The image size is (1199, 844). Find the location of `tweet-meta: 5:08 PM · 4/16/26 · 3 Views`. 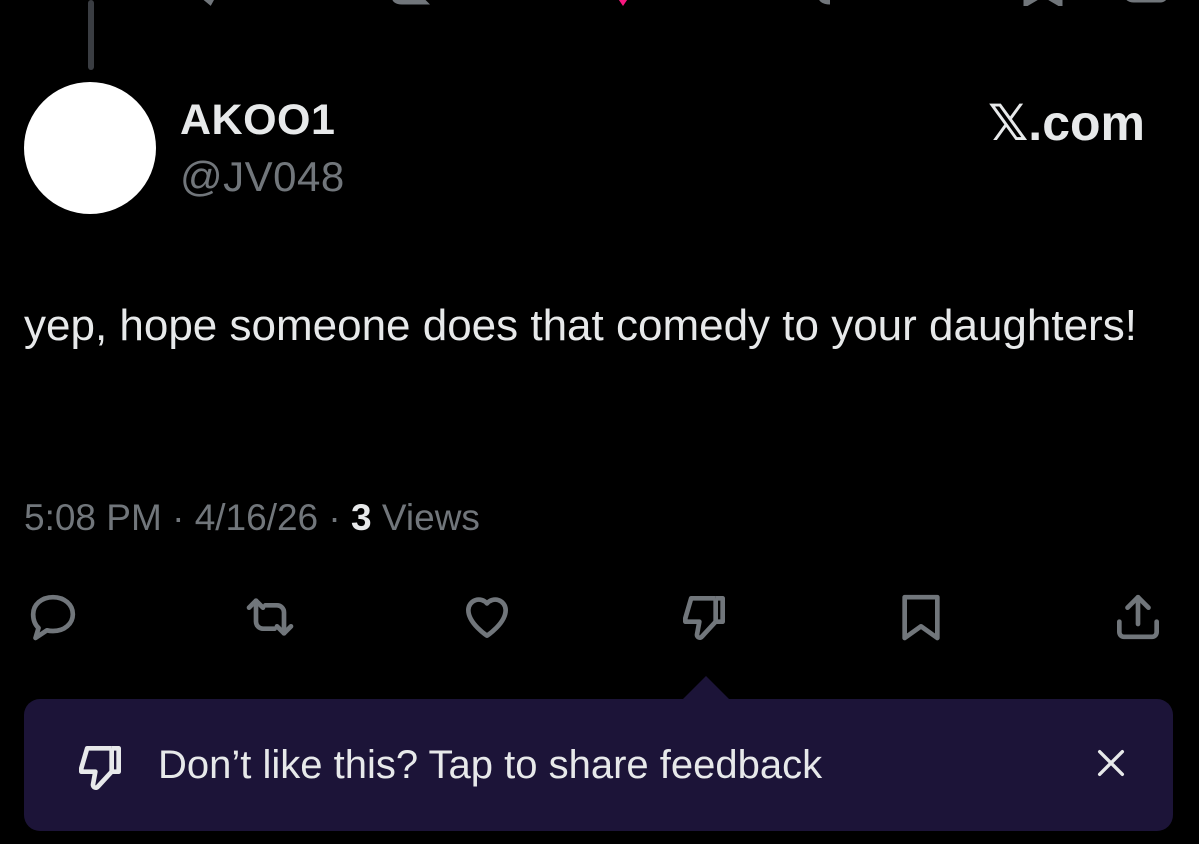

tweet-meta: 5:08 PM · 4/16/26 · 3 Views is located at coordinates (252, 518).